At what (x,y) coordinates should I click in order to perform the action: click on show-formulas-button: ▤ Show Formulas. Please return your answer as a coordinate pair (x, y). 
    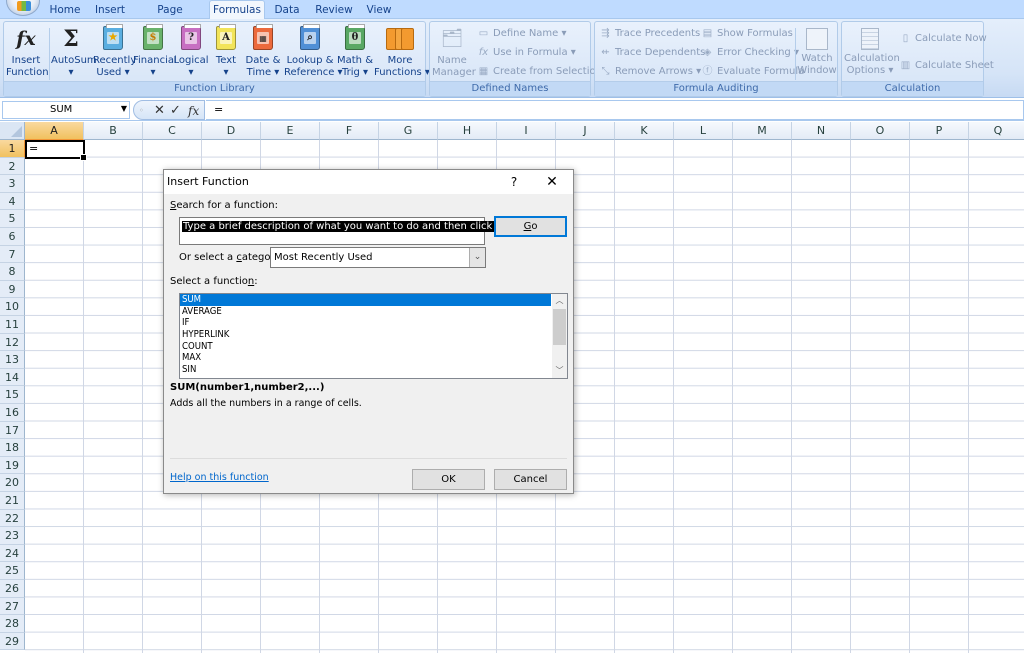
    Looking at the image, I should click on (747, 34).